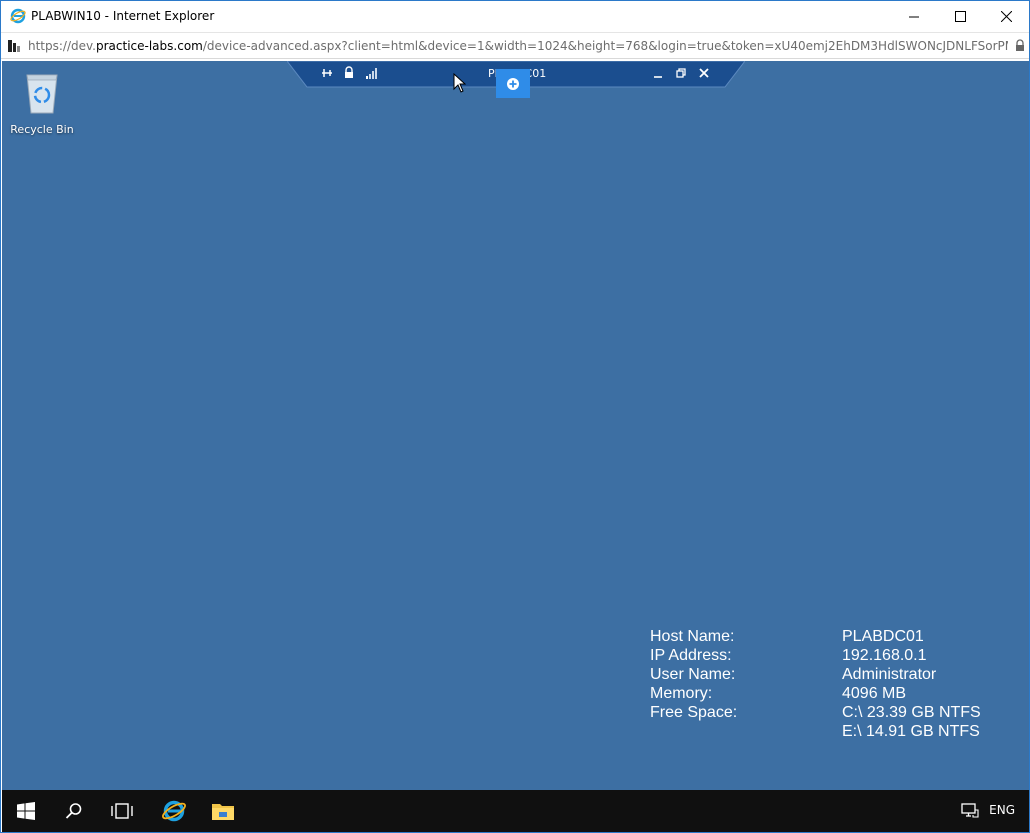 This screenshot has width=1030, height=833. I want to click on start-icon, so click(26, 811).